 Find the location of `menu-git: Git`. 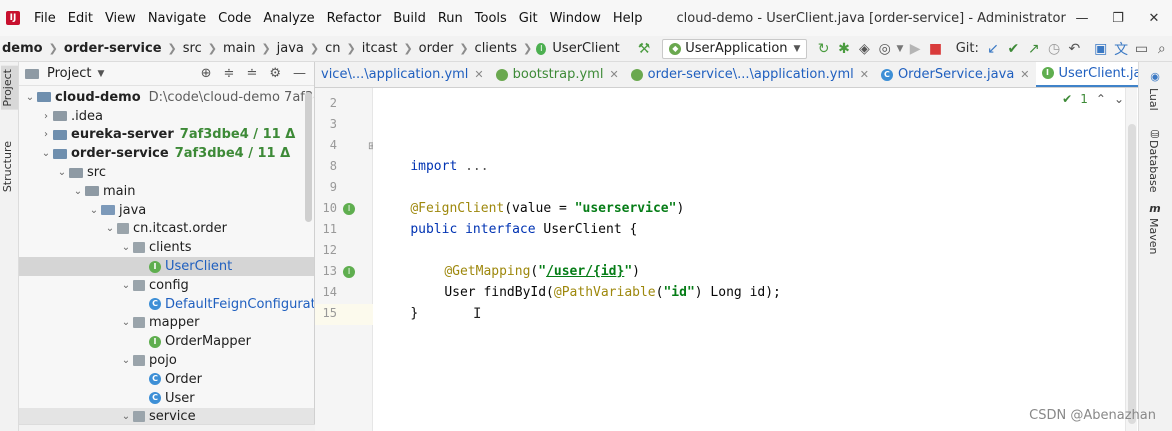

menu-git: Git is located at coordinates (528, 18).